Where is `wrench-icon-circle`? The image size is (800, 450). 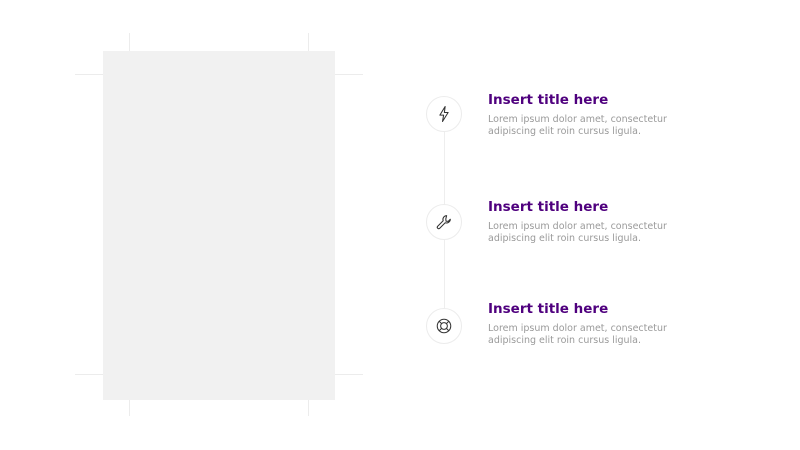 wrench-icon-circle is located at coordinates (444, 222).